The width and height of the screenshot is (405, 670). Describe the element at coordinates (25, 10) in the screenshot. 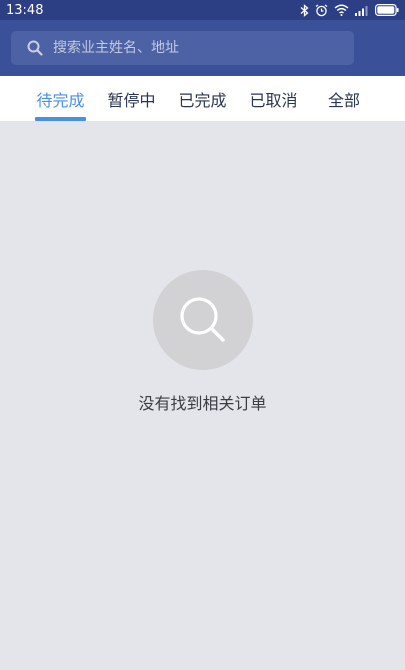

I see `status-time: 13:48` at that location.